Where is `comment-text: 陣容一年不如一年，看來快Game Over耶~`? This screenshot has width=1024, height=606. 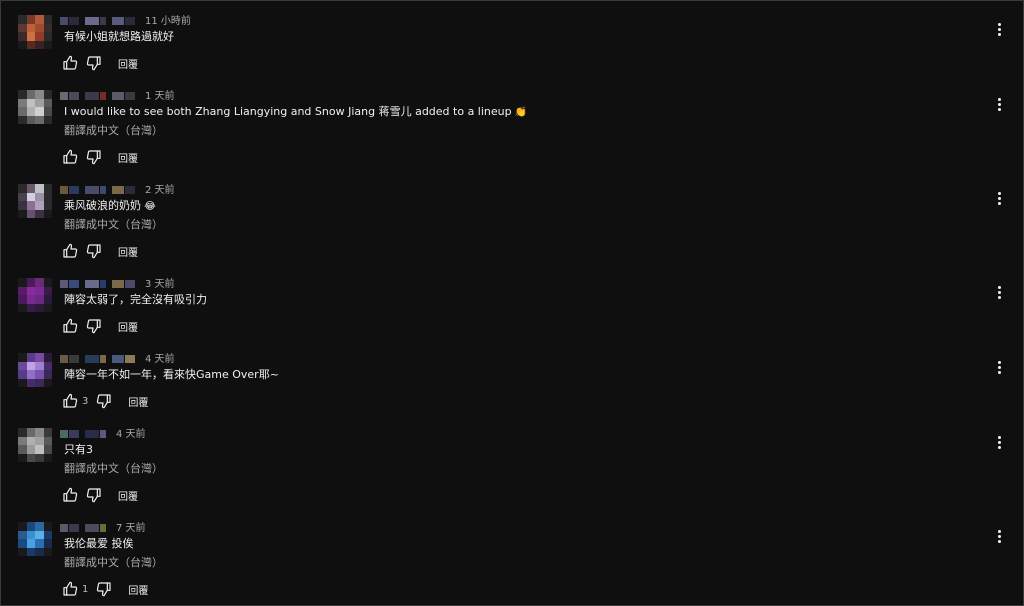
comment-text: 陣容一年不如一年，看來快Game Over耶~ is located at coordinates (171, 374).